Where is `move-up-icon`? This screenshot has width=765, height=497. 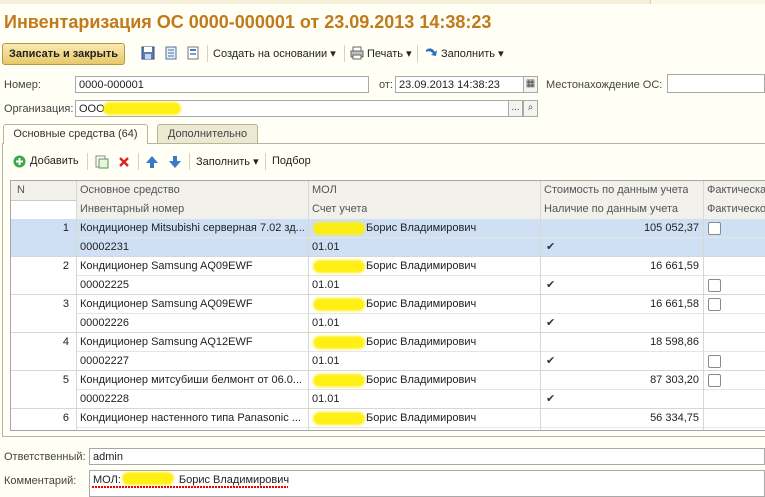 move-up-icon is located at coordinates (152, 162).